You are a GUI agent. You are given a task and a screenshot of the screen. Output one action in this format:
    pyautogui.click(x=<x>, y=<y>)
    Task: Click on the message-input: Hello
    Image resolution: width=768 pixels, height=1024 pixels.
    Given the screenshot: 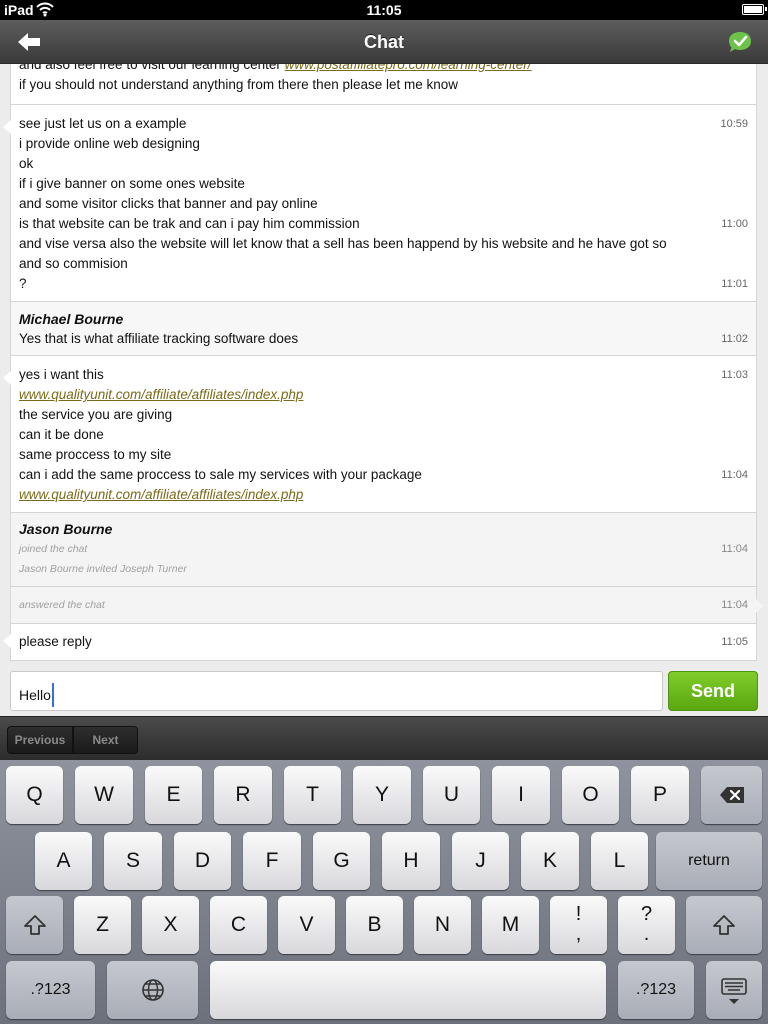 What is the action you would take?
    pyautogui.click(x=336, y=691)
    